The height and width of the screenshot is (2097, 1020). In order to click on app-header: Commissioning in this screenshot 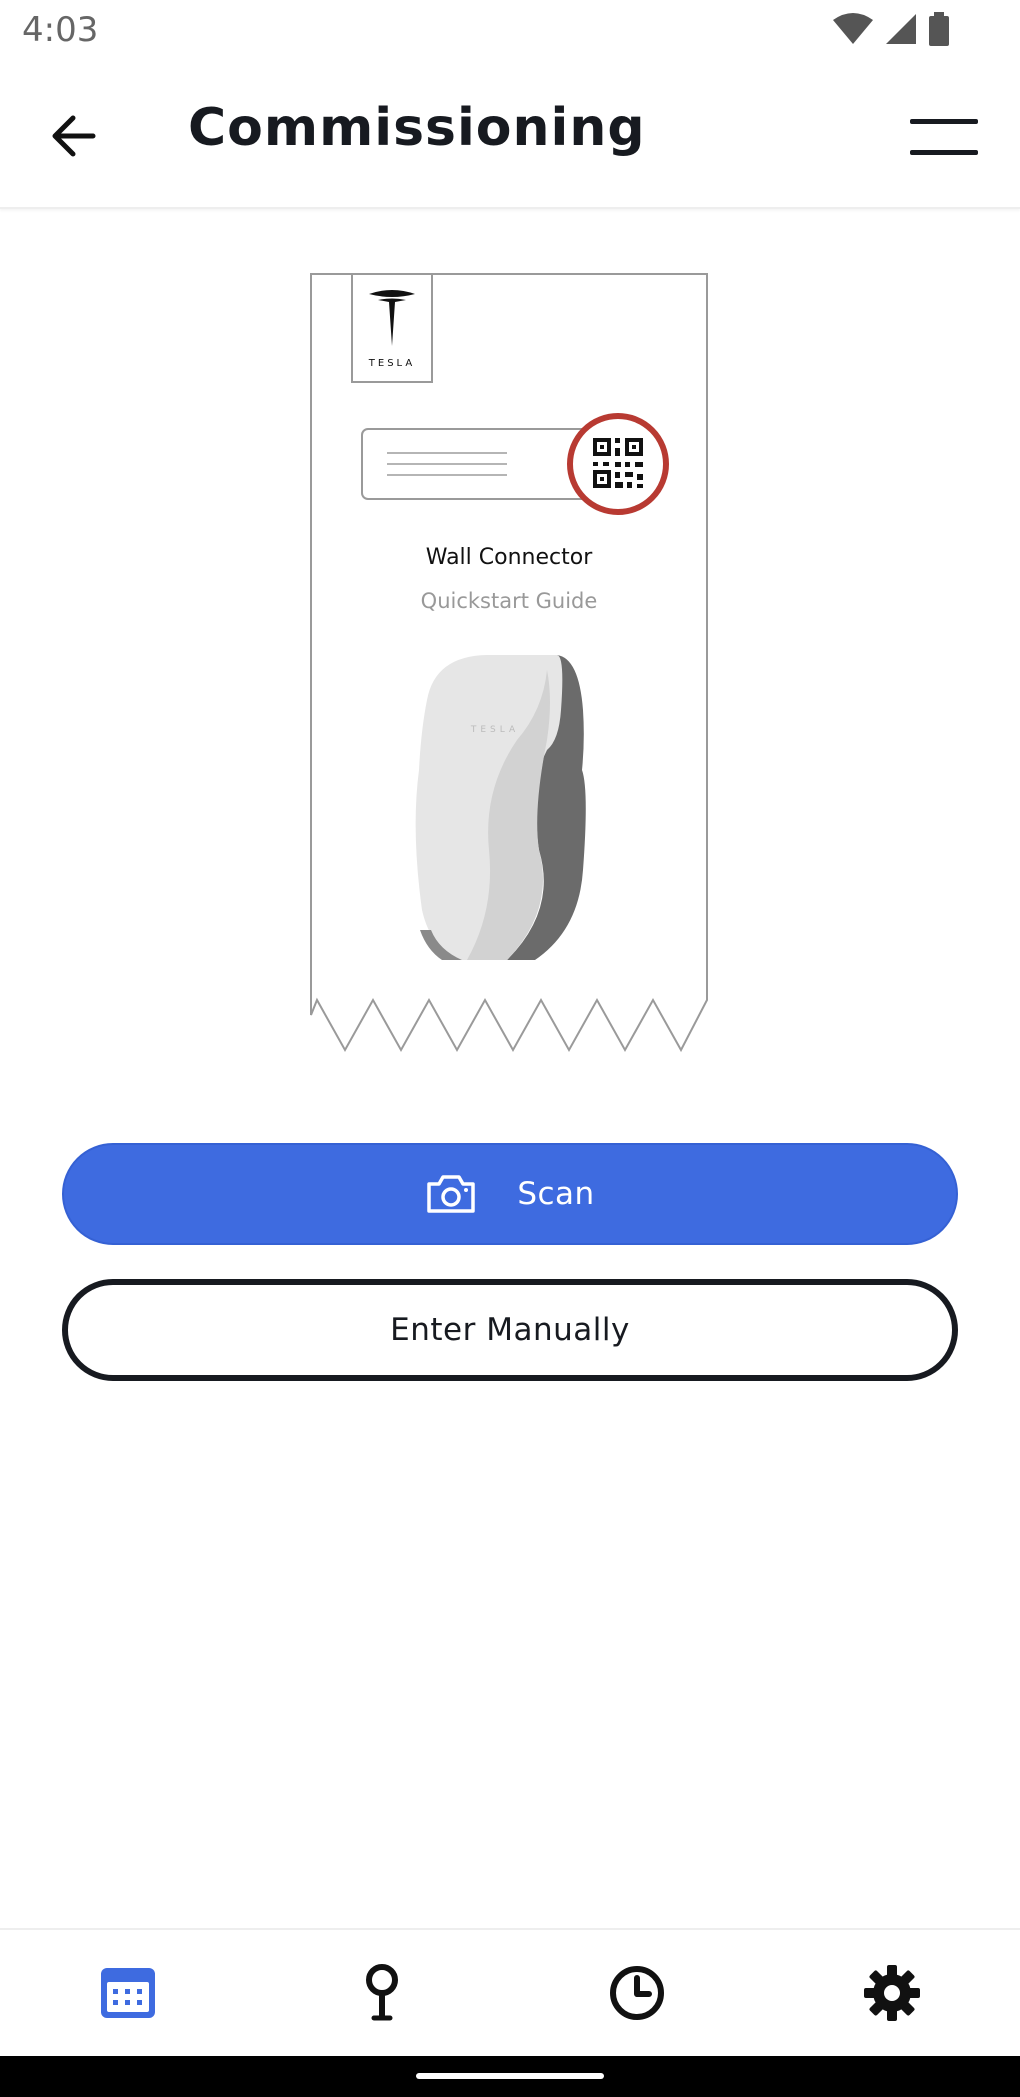, I will do `click(510, 136)`.